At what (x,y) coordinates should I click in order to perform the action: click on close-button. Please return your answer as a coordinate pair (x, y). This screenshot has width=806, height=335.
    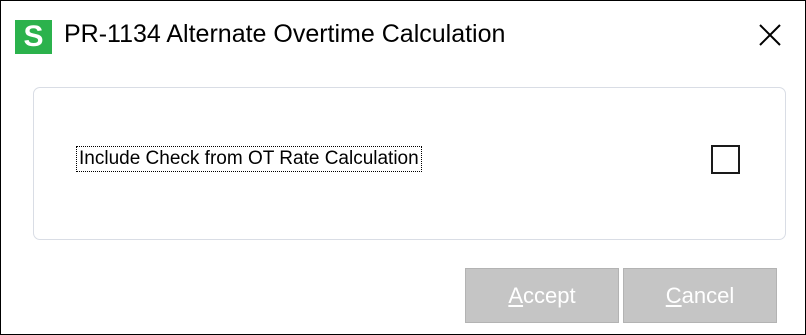
    Looking at the image, I should click on (770, 35).